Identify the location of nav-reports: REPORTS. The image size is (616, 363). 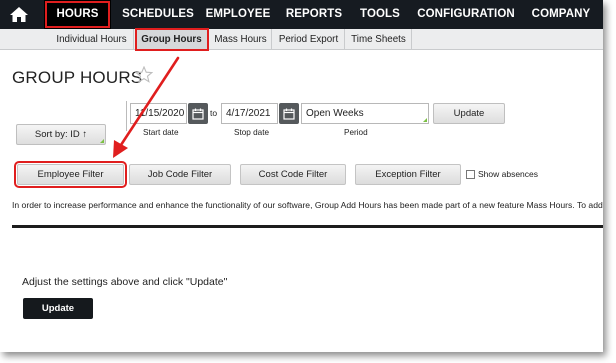
(314, 14).